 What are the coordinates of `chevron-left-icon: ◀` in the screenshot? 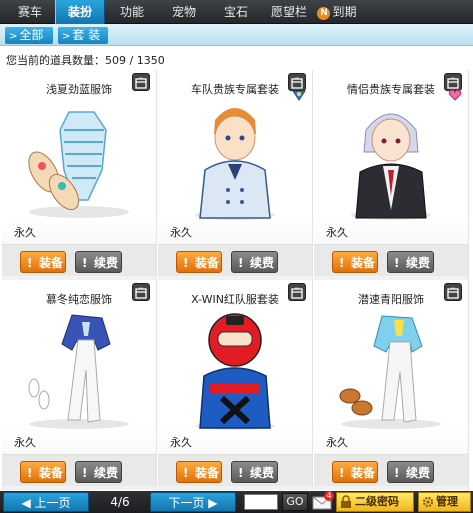 It's located at (28, 503).